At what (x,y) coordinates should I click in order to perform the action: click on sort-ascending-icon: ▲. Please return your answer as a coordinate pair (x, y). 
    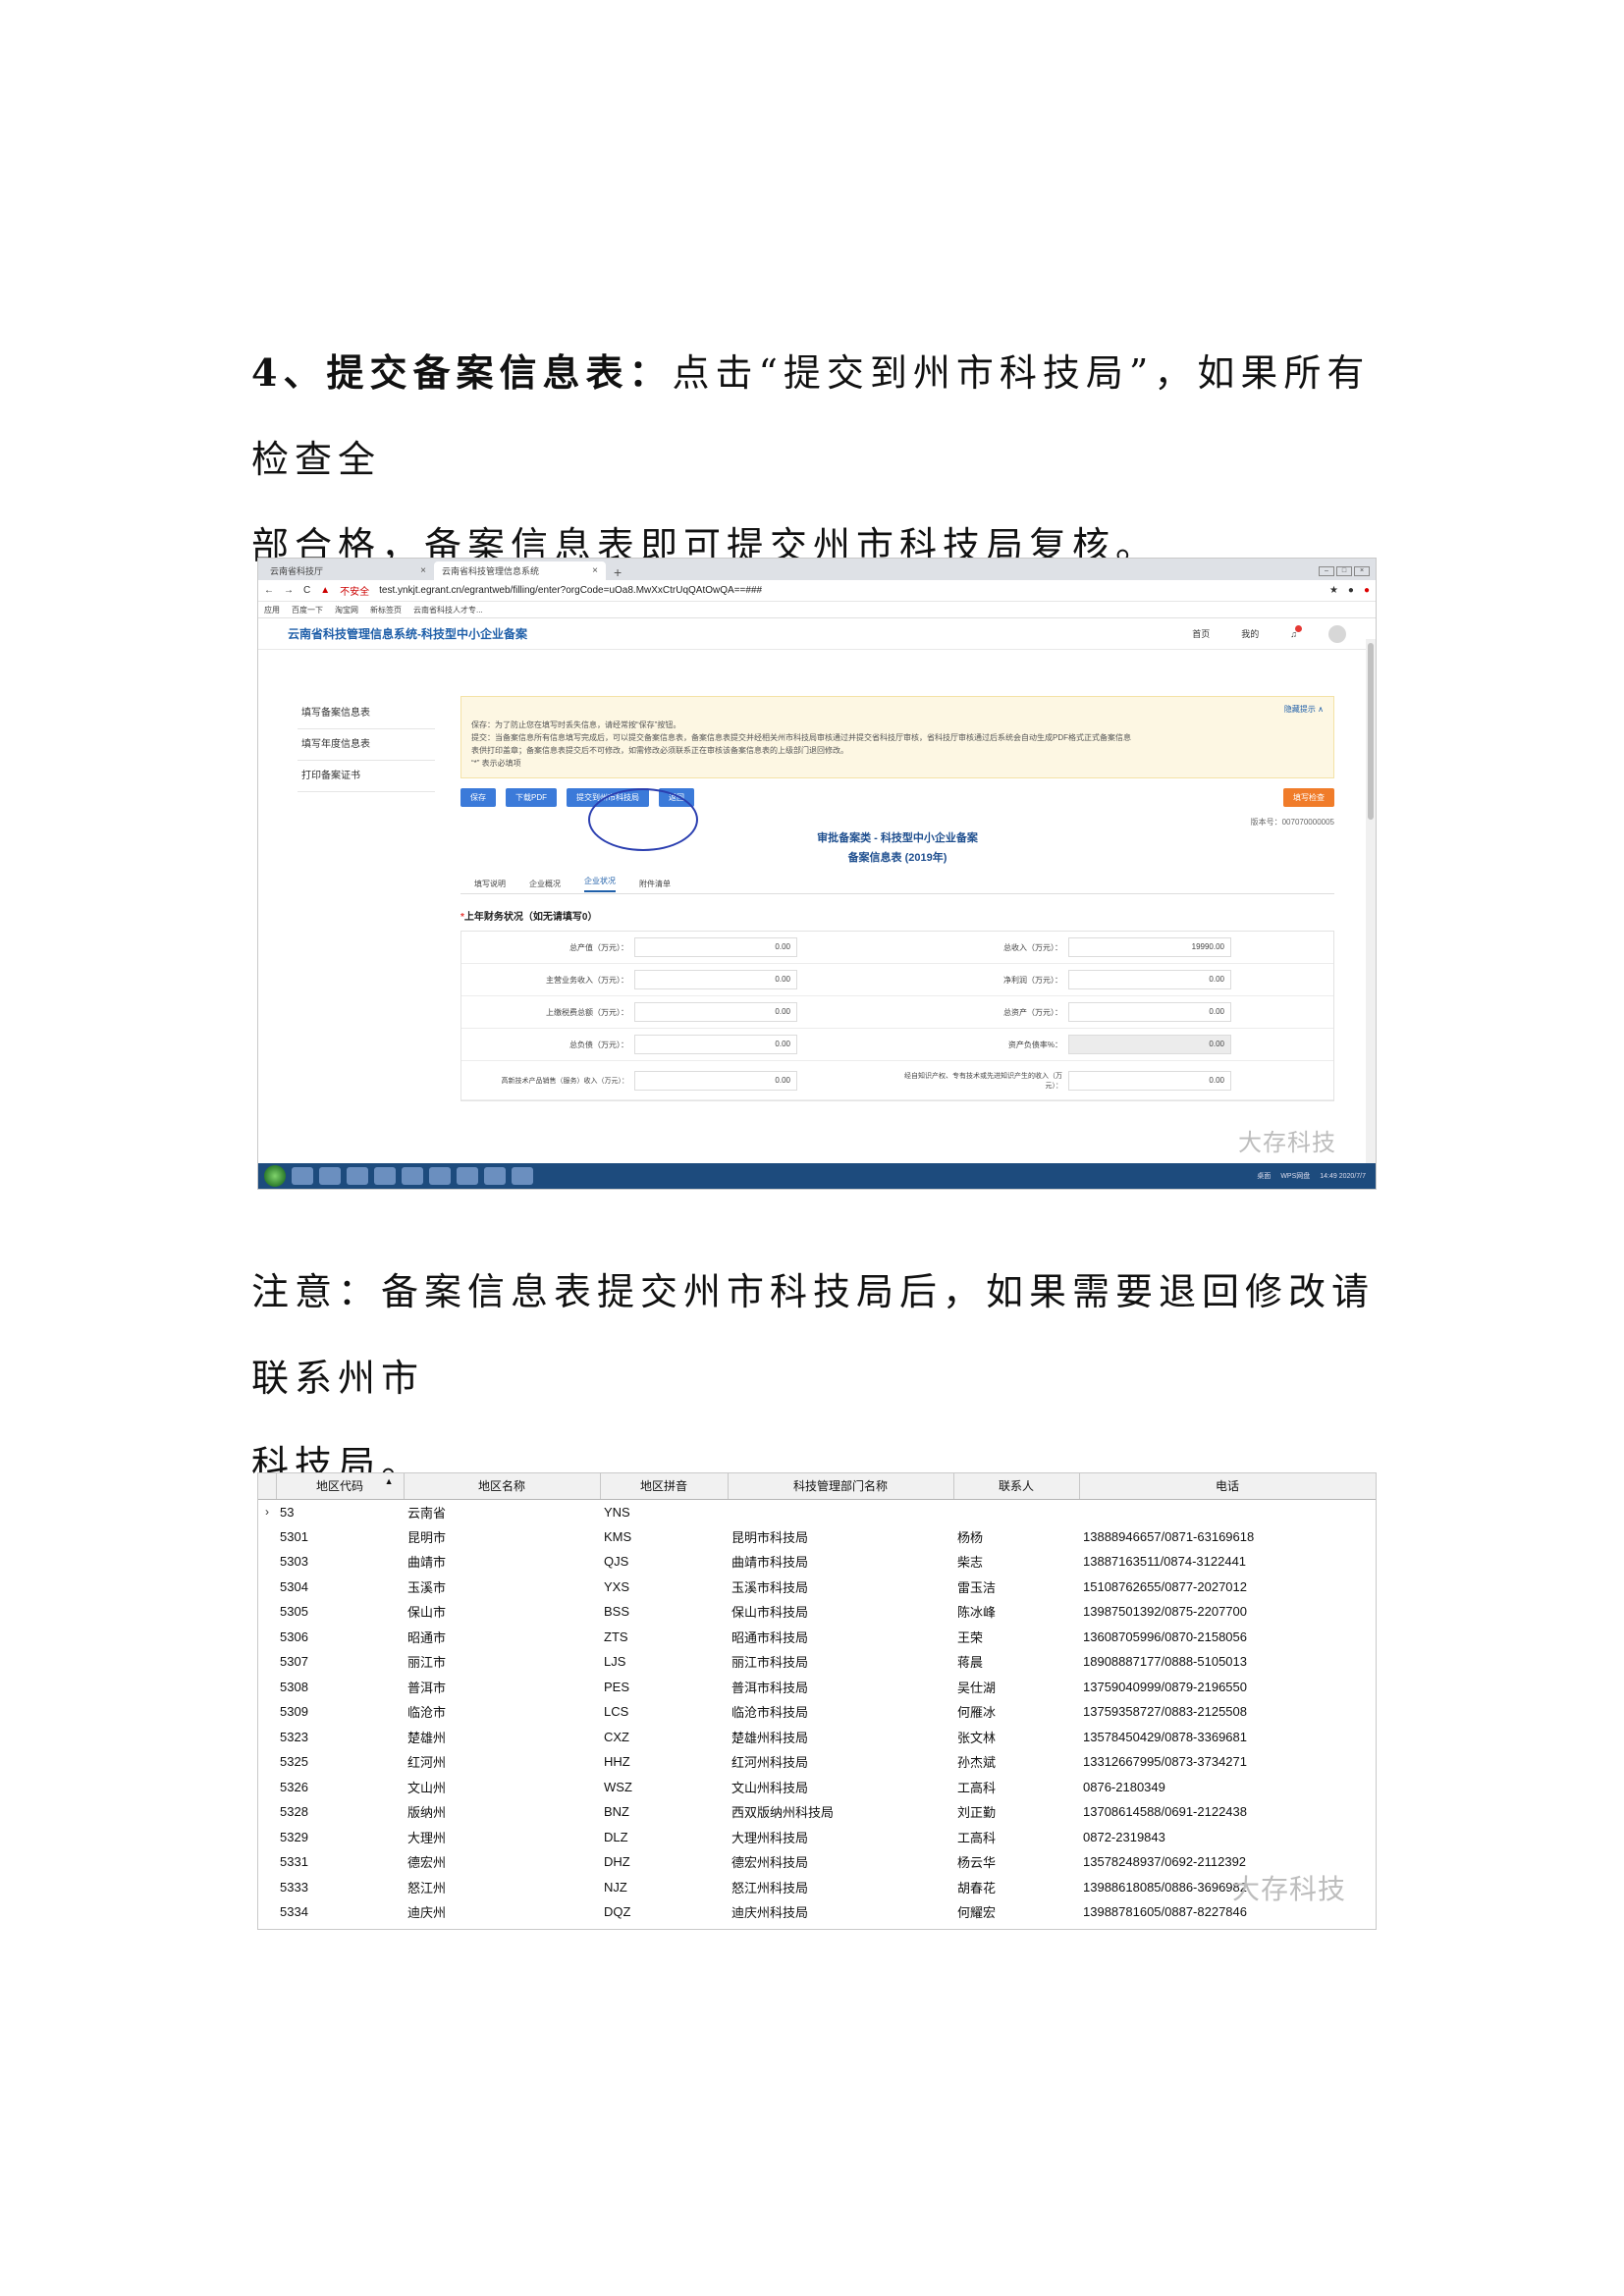
    Looking at the image, I should click on (389, 1481).